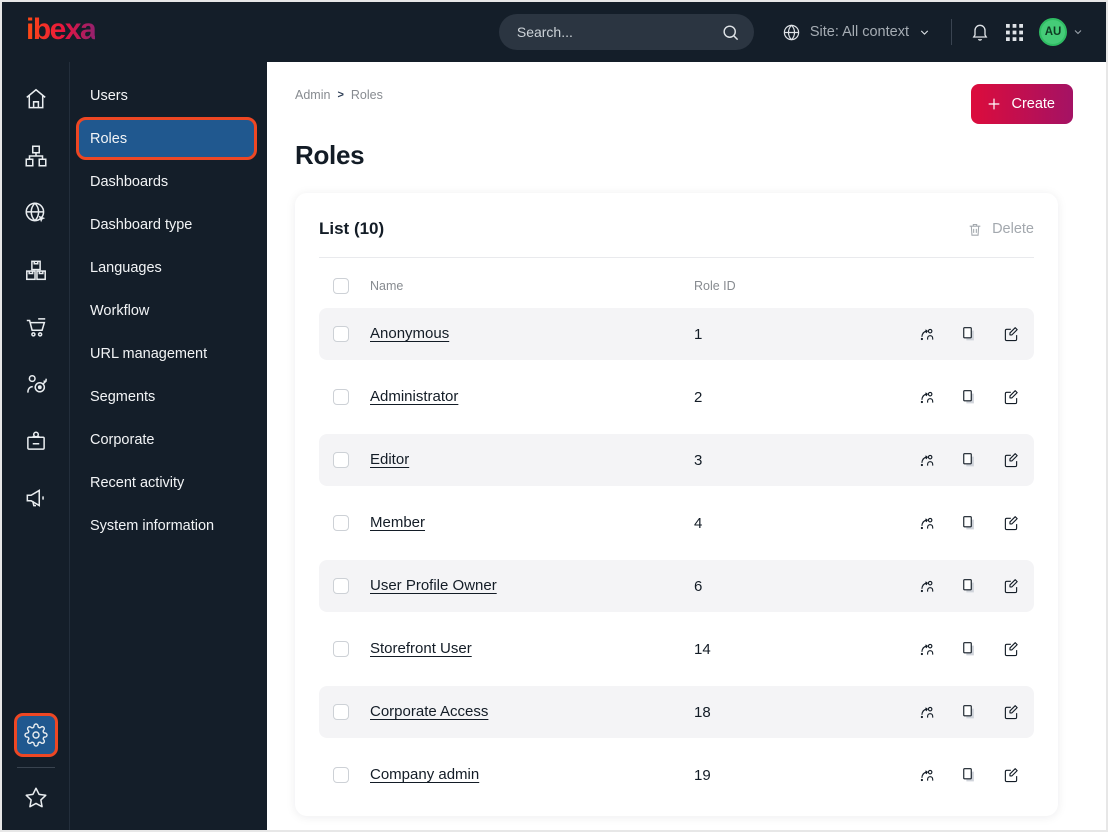  I want to click on breadcrumb-roles: Roles, so click(367, 95).